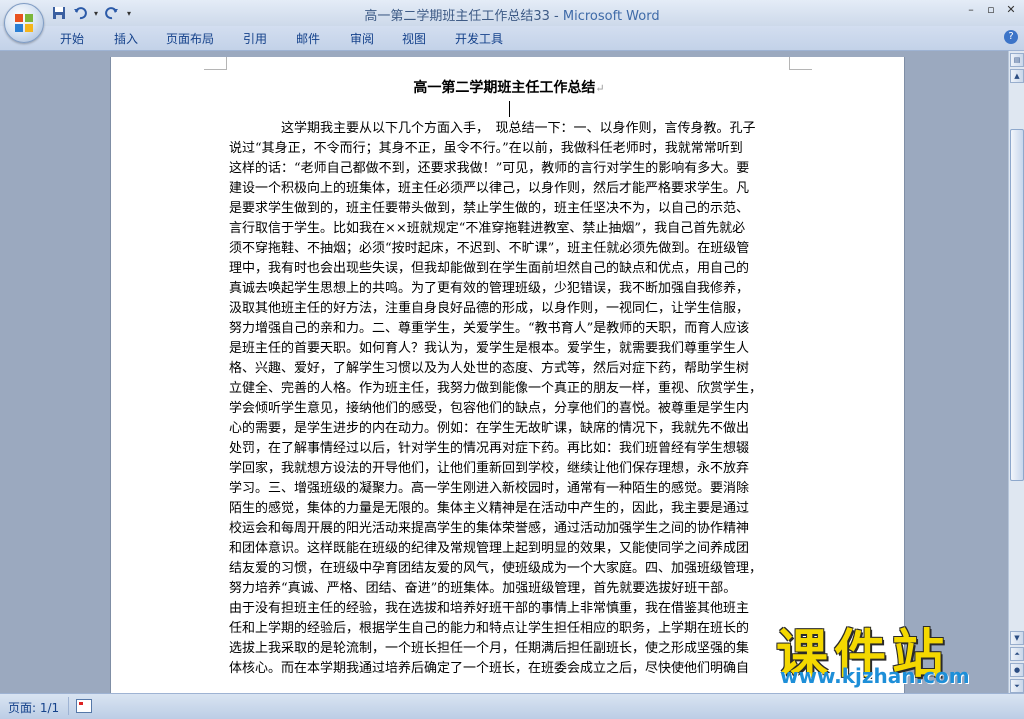 This screenshot has width=1024, height=719. I want to click on customize-toolbar-icon: ▾, so click(129, 13).